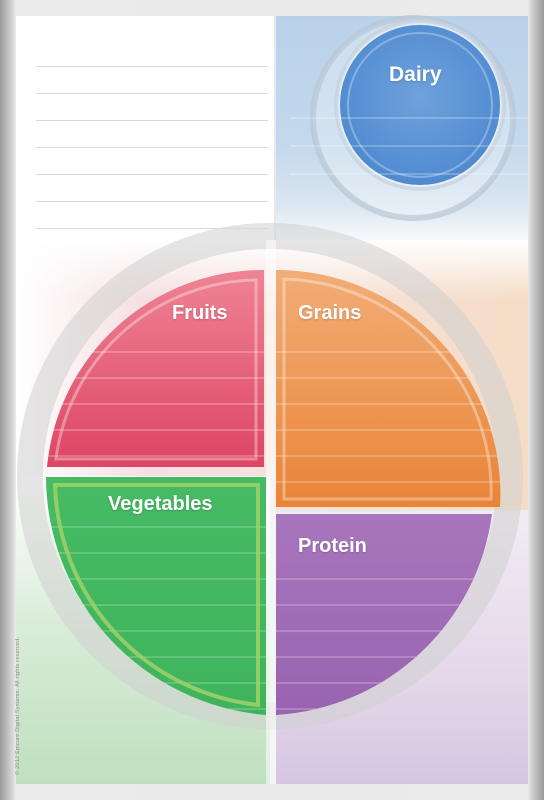 This screenshot has height=800, width=544. What do you see at coordinates (332, 546) in the screenshot?
I see `protein-label: Protein` at bounding box center [332, 546].